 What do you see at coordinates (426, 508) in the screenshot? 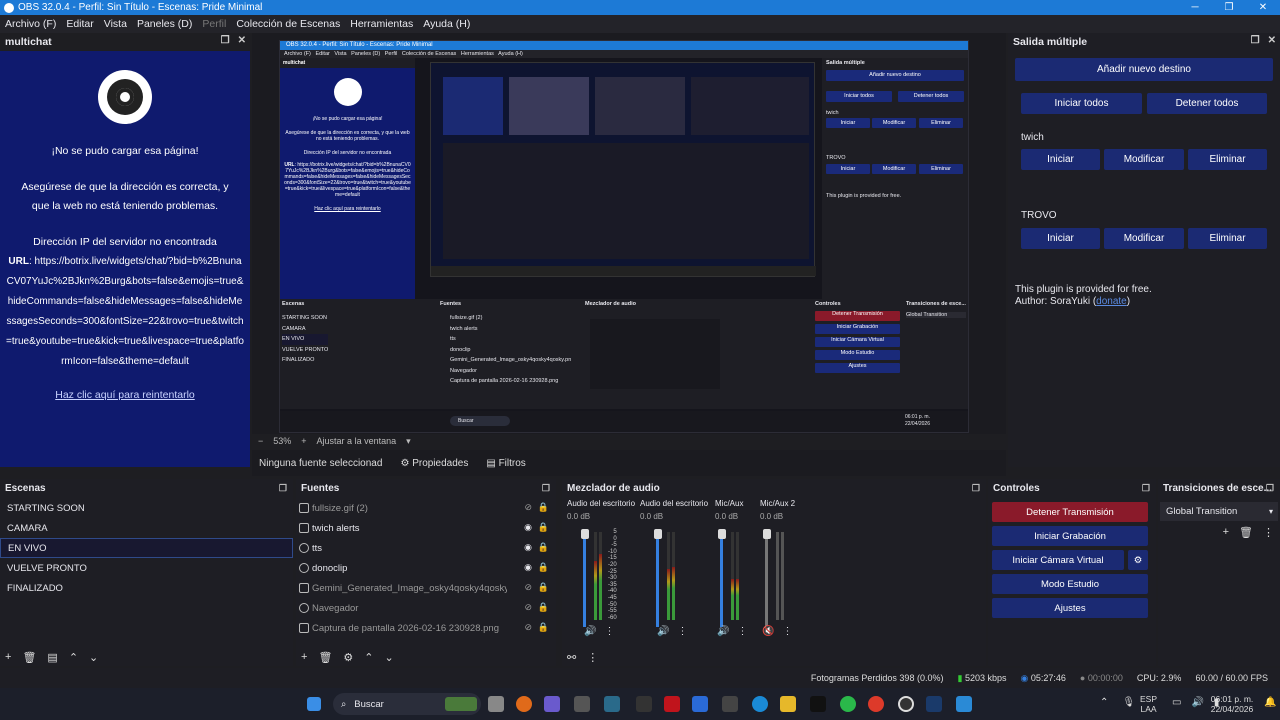
I see `source-item: fullsize.gif (2) ⊘ 🔒` at bounding box center [426, 508].